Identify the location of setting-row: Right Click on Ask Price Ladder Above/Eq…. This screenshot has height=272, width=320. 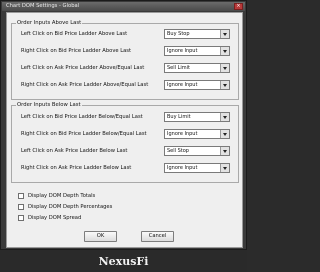
(129, 85).